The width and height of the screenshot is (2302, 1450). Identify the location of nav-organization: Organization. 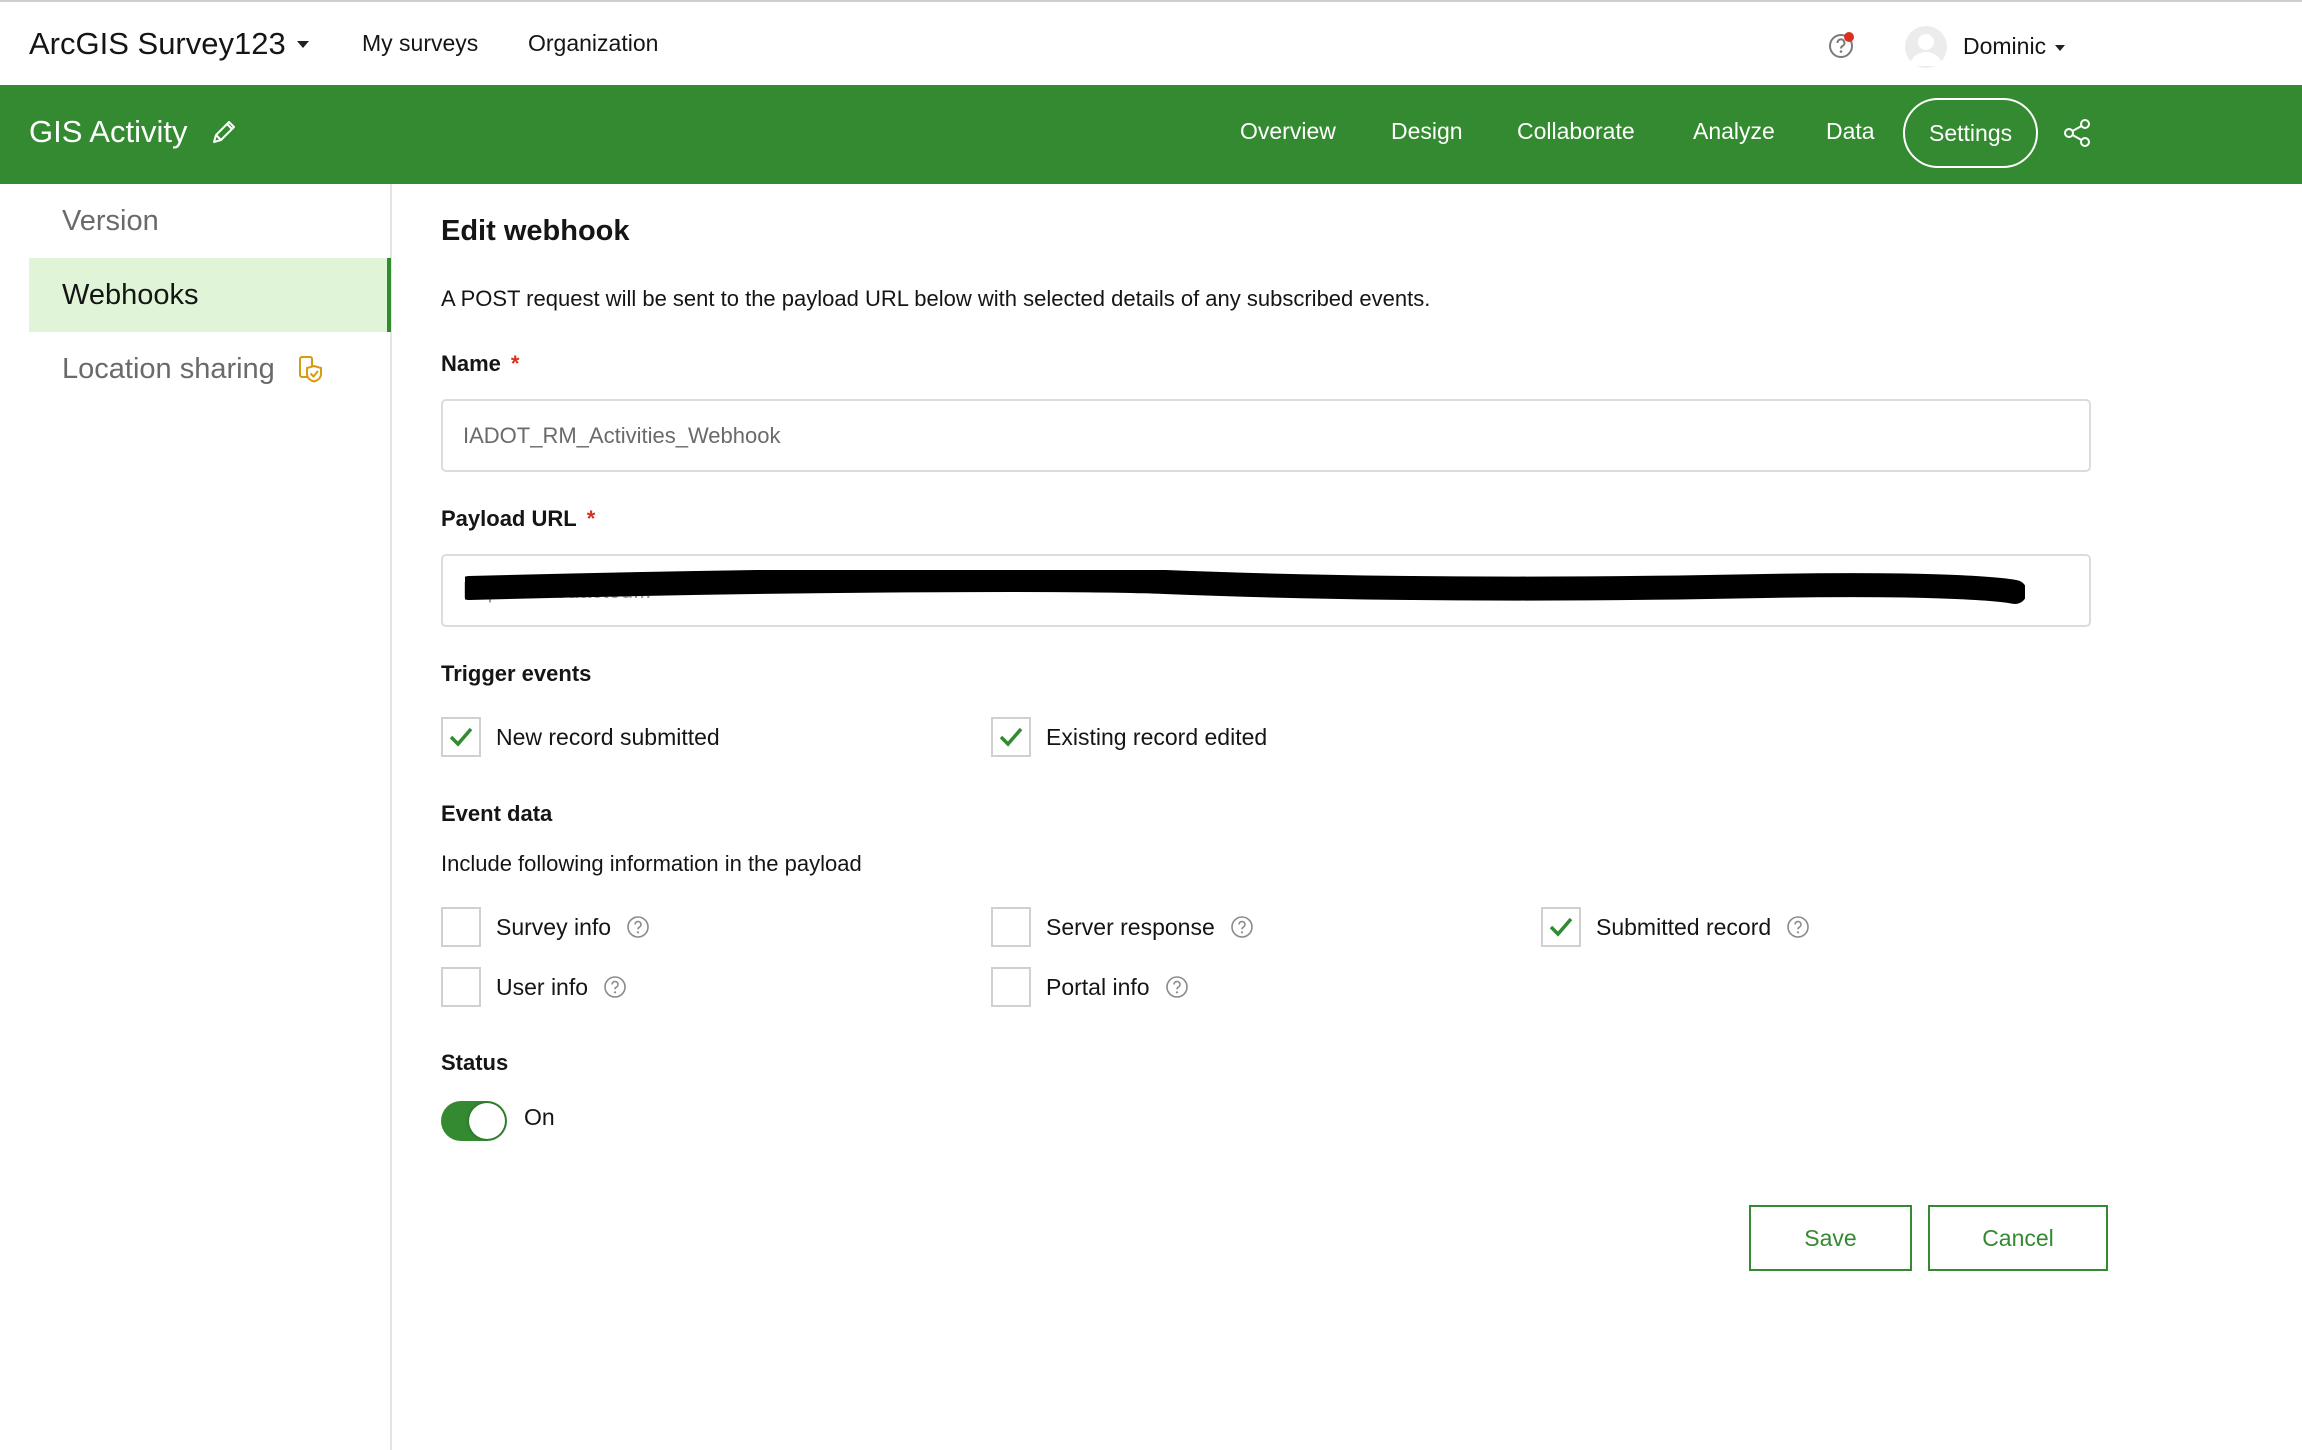
(593, 43).